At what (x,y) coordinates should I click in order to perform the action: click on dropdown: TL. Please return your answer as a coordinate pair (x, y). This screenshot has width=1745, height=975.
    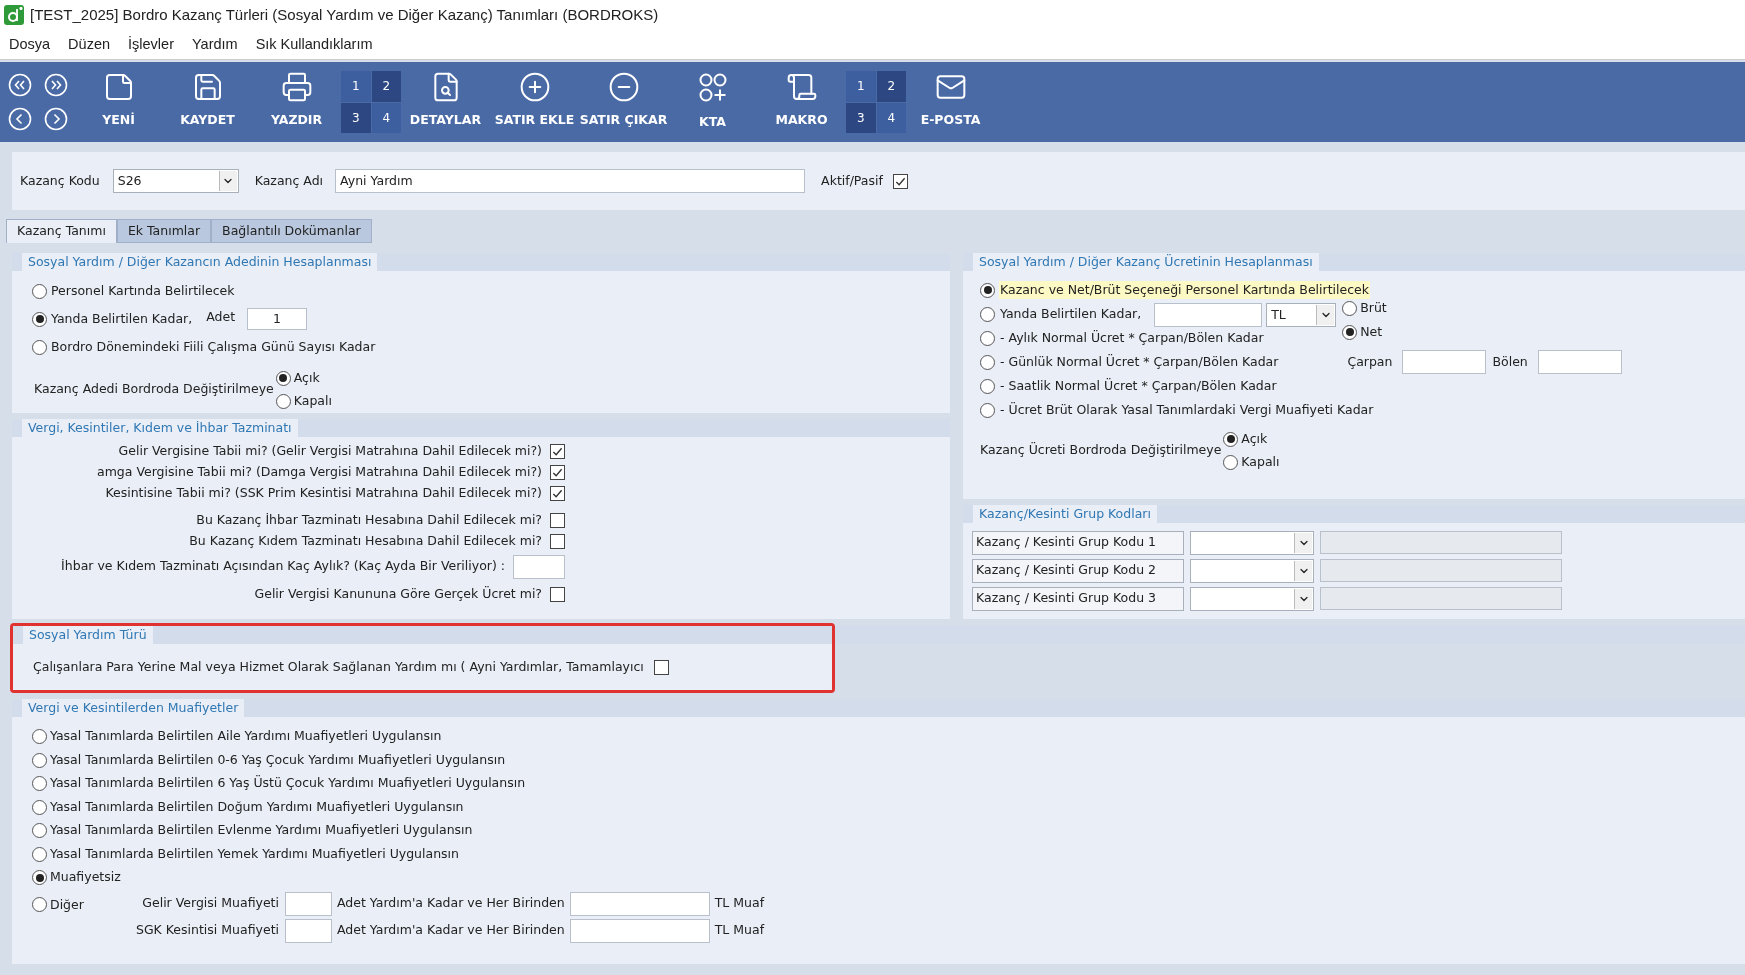
    Looking at the image, I should click on (1301, 315).